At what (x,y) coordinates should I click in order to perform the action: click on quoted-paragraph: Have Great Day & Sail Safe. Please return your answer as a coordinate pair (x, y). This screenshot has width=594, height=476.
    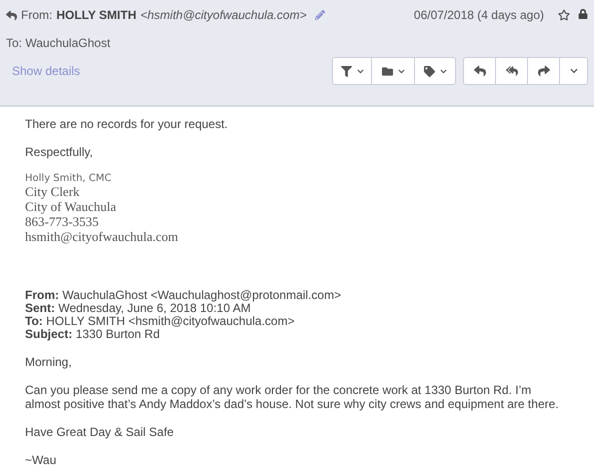
    Looking at the image, I should click on (100, 432).